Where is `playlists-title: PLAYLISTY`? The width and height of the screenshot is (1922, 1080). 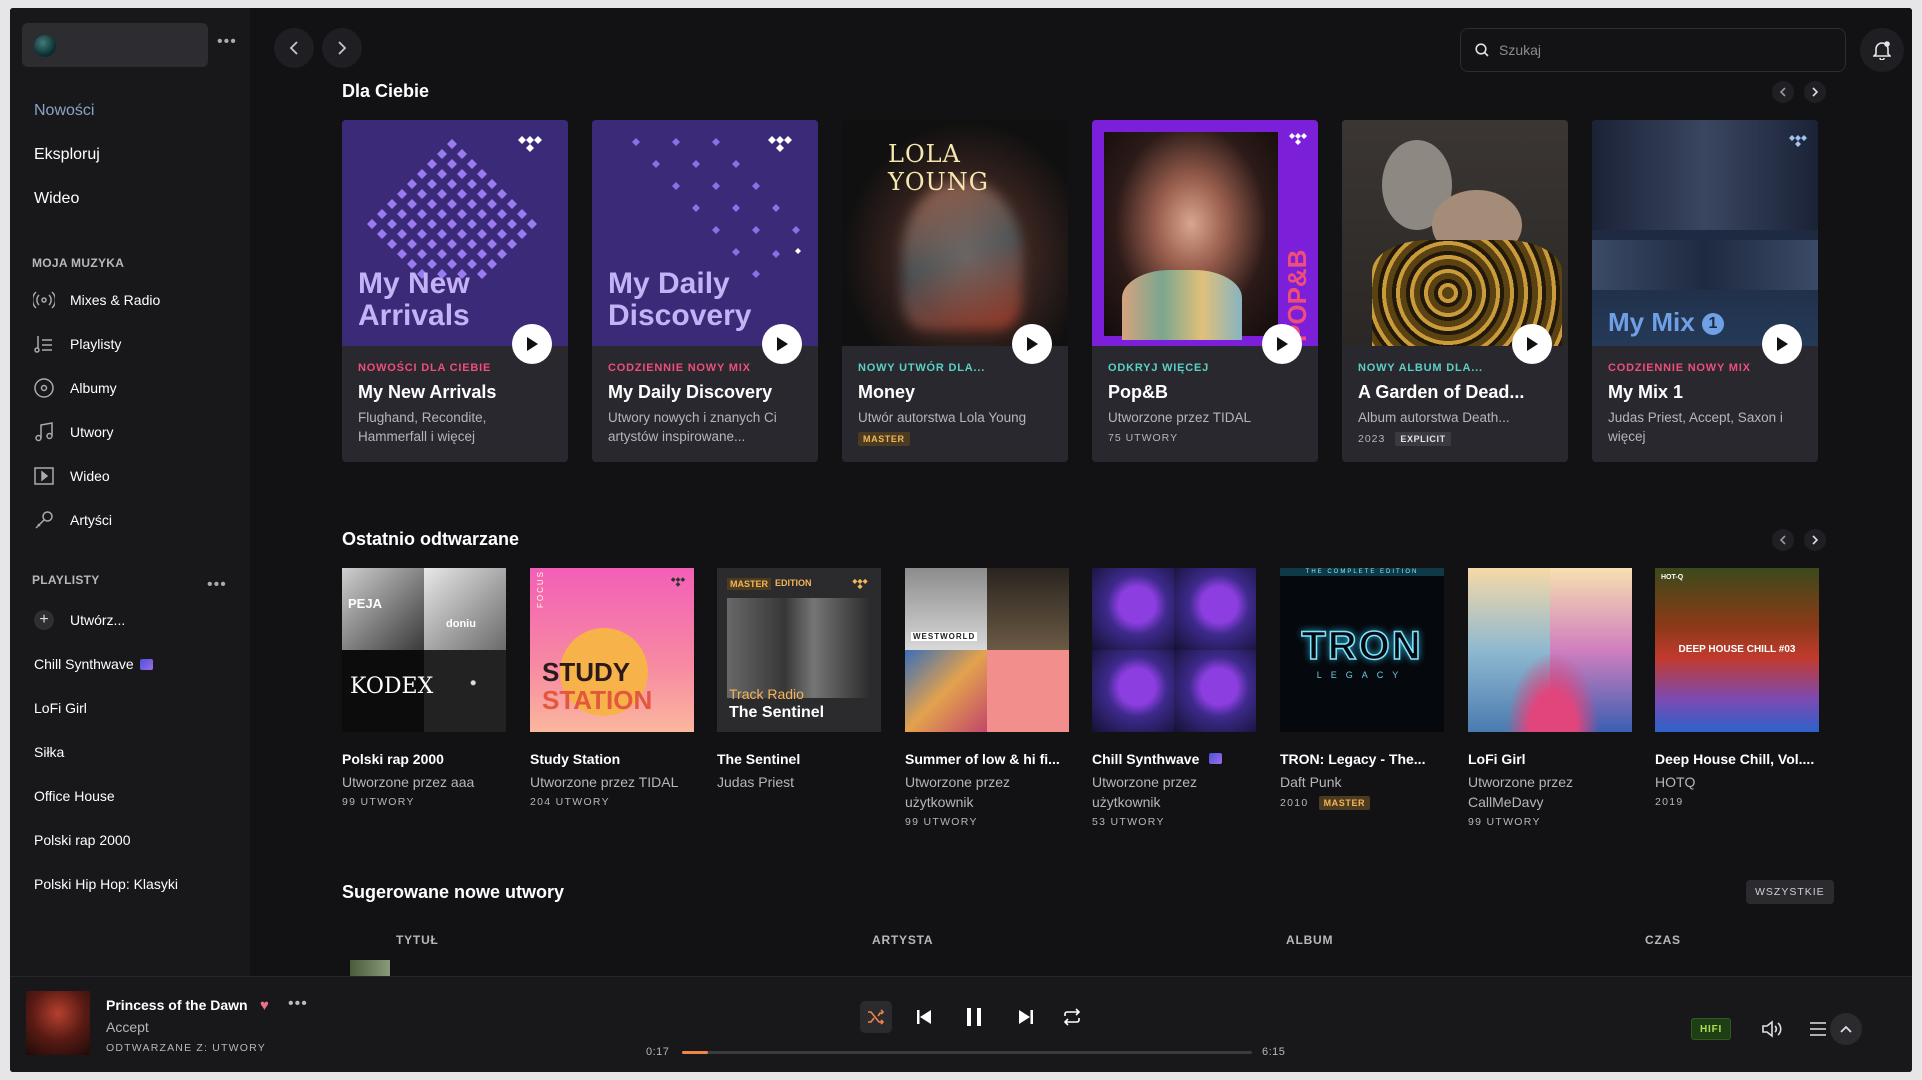 playlists-title: PLAYLISTY is located at coordinates (66, 580).